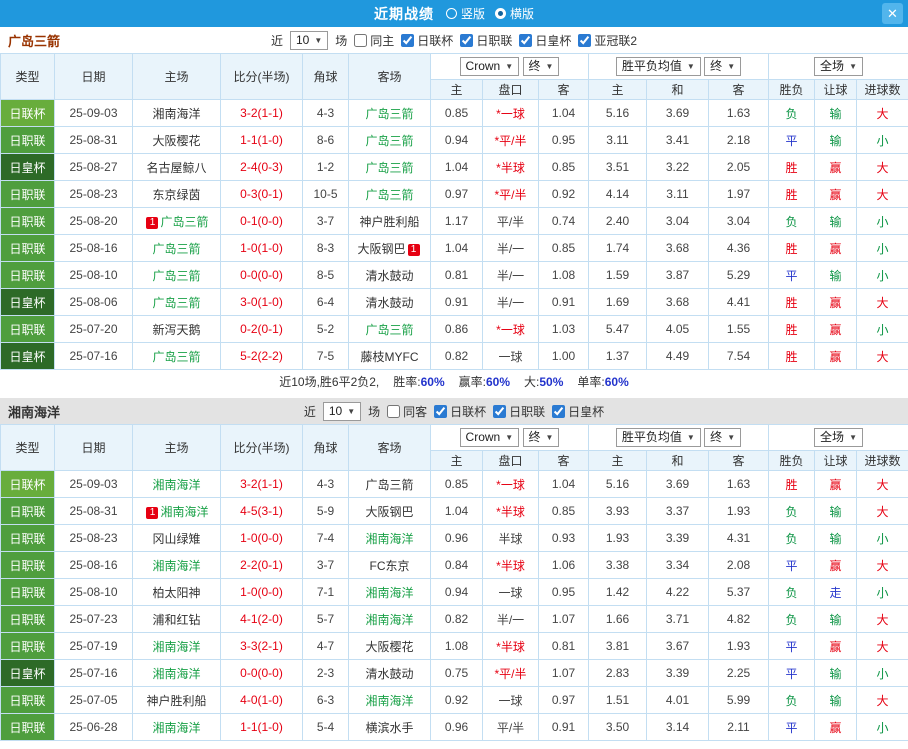 This screenshot has height=749, width=908. I want to click on euro-odds-group: 胜平负均值 ▼ 终 ▼, so click(678, 437).